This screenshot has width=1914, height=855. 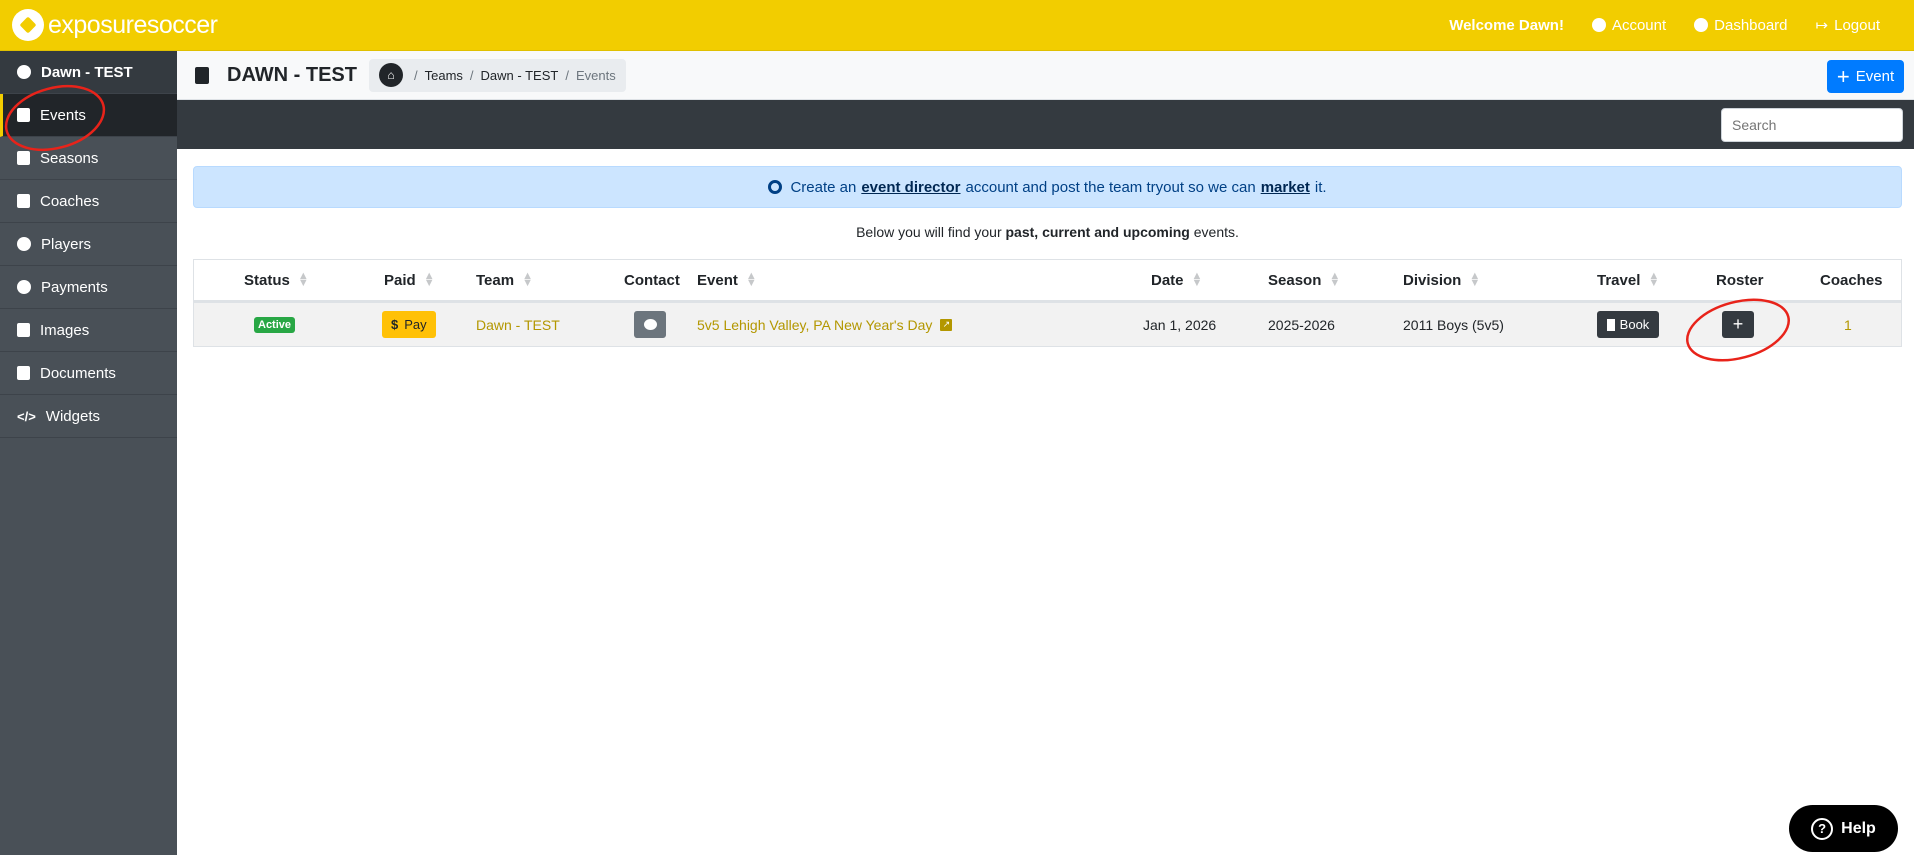 I want to click on col-division: Division ▲ ▼, so click(x=1441, y=280).